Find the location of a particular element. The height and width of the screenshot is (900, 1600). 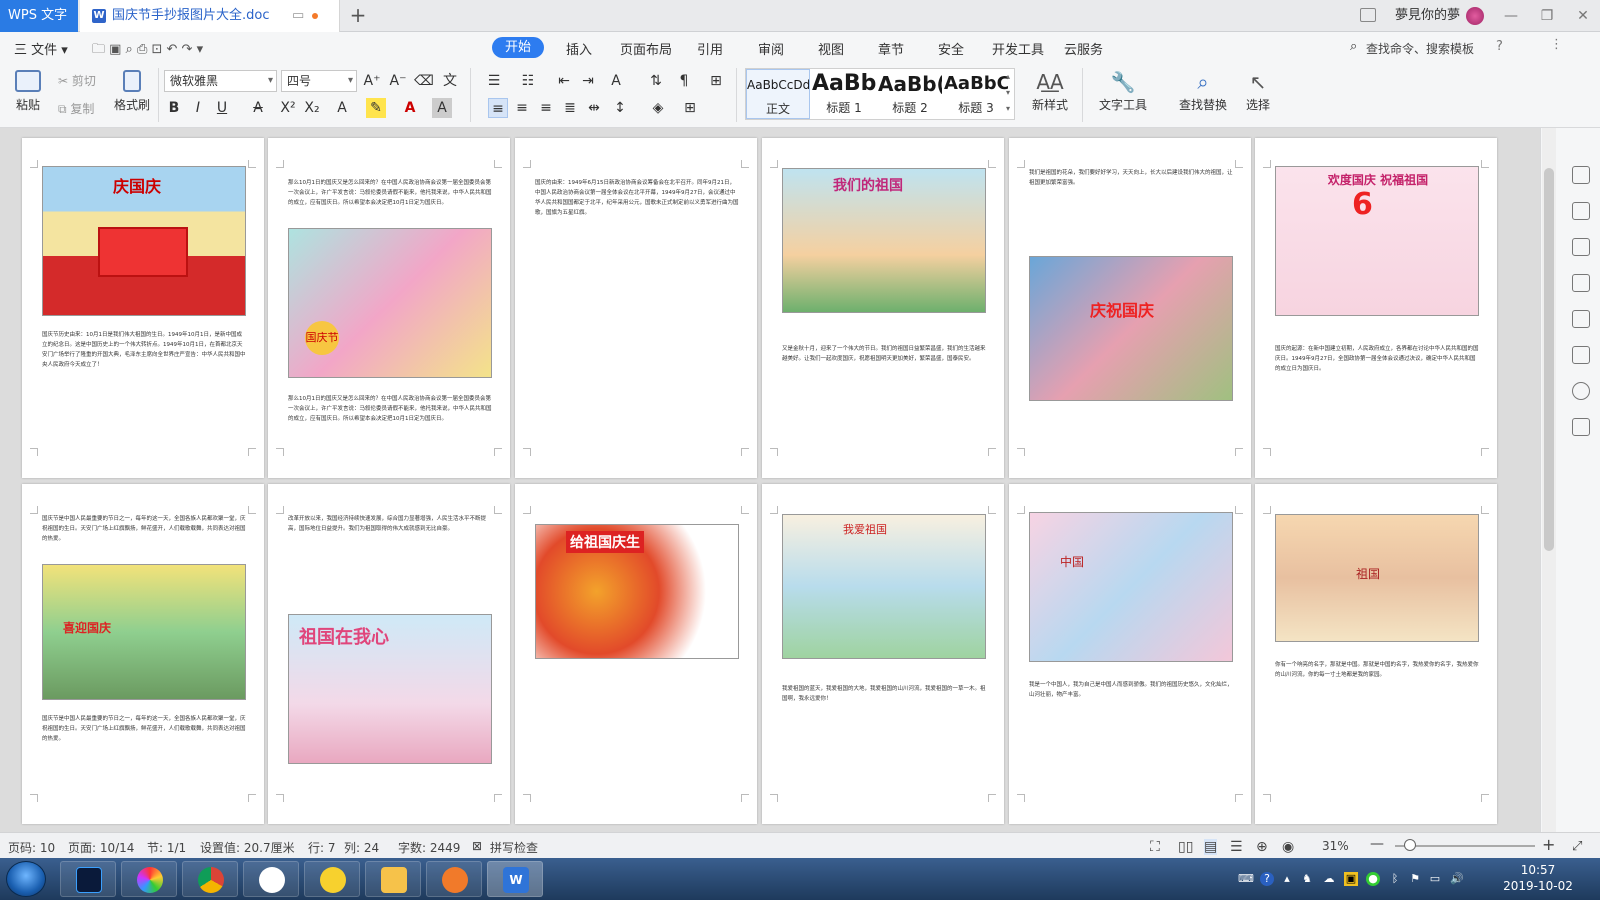

zoom-level: 31% is located at coordinates (1335, 846).